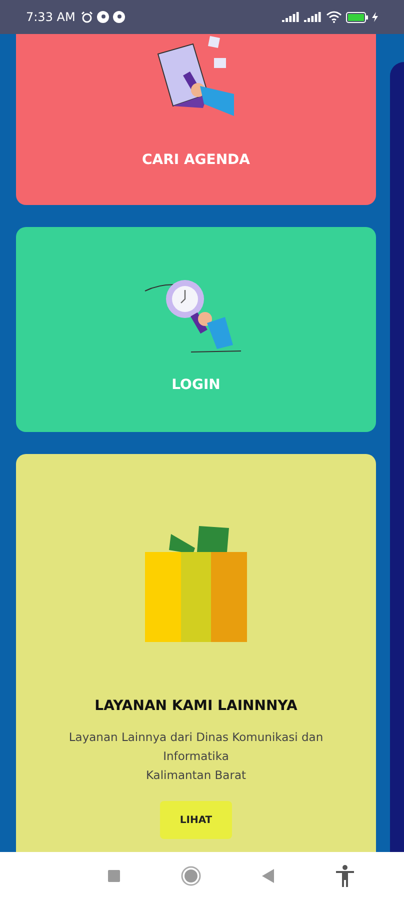 This screenshot has width=404, height=900. Describe the element at coordinates (87, 17) in the screenshot. I see `alarm-icon` at that location.